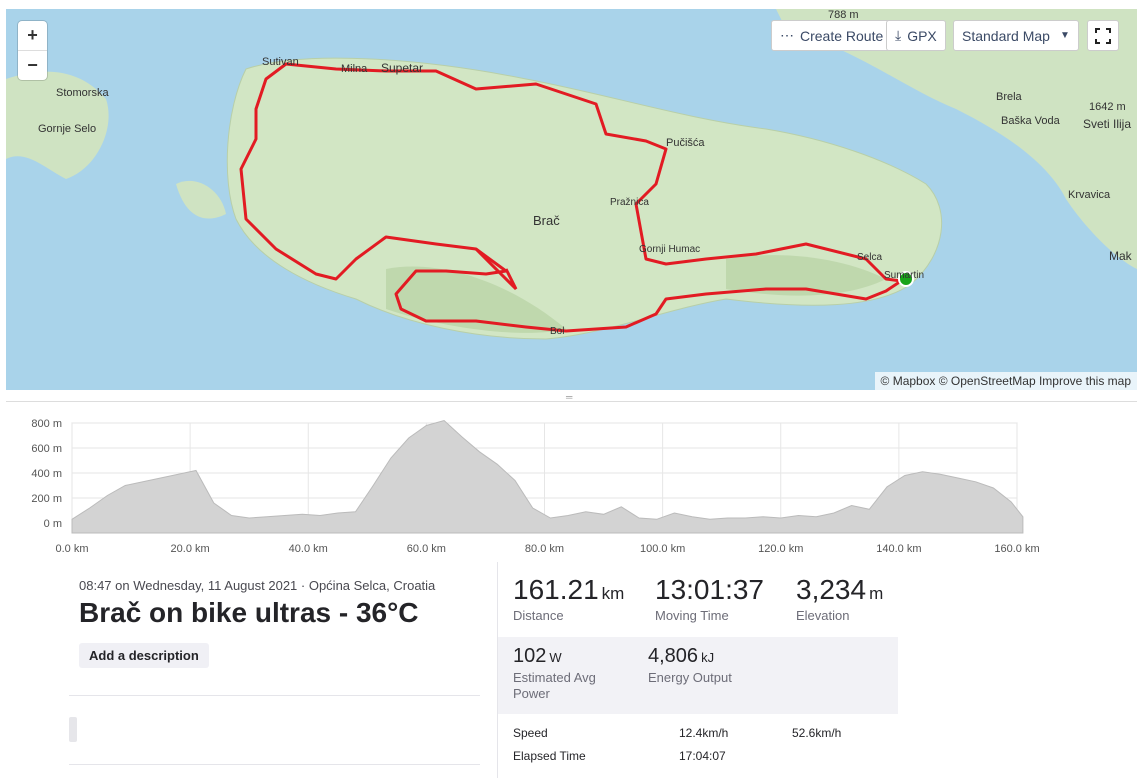  I want to click on place-label: Sutivan, so click(280, 62).